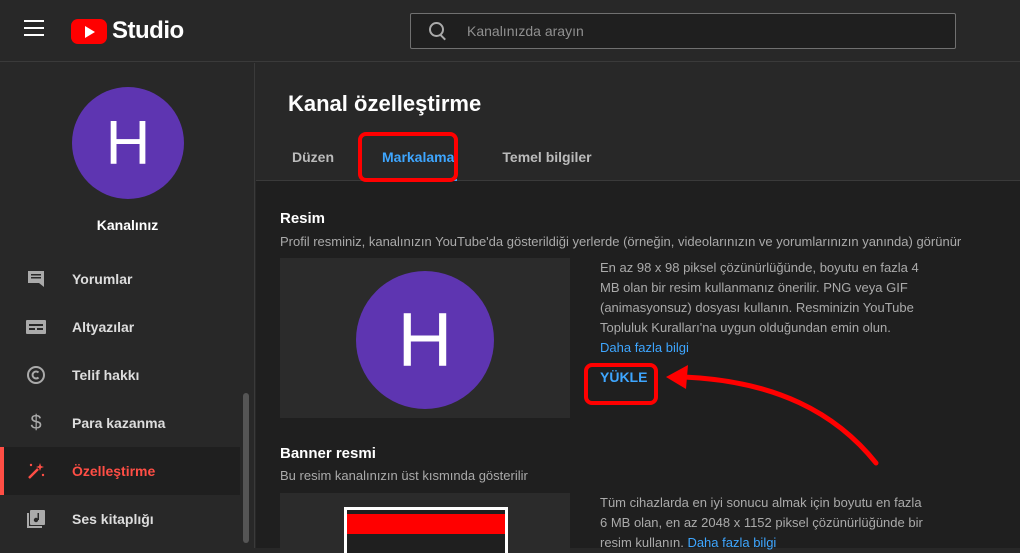 The image size is (1020, 553). I want to click on picture-section-title: Resim, so click(303, 218).